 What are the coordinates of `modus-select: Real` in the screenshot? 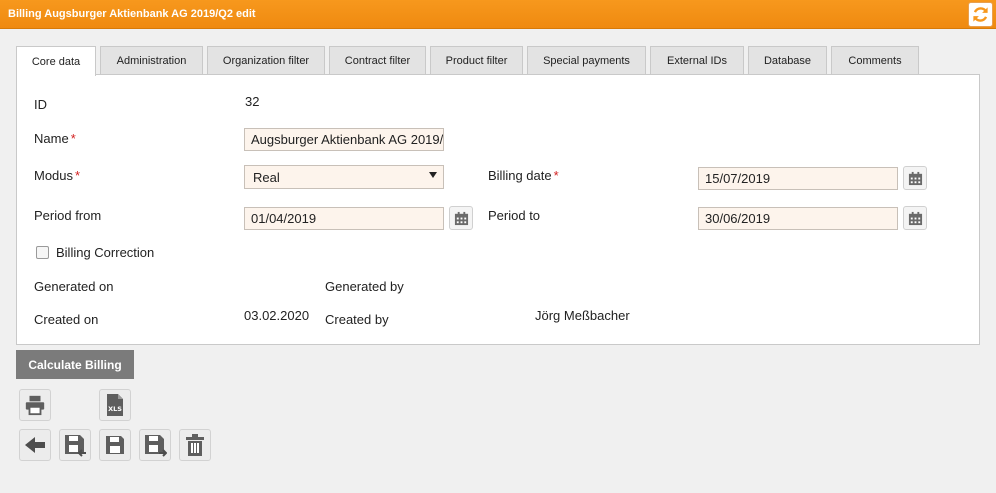 It's located at (344, 177).